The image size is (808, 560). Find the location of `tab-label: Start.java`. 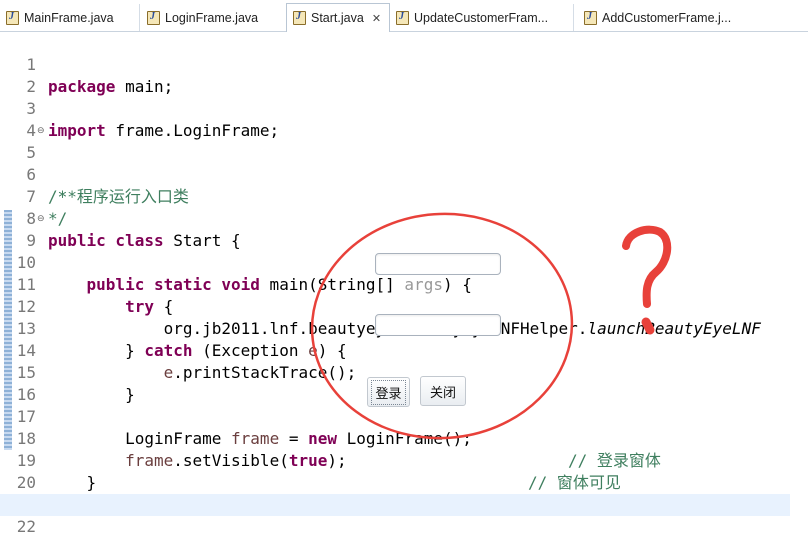

tab-label: Start.java is located at coordinates (337, 18).